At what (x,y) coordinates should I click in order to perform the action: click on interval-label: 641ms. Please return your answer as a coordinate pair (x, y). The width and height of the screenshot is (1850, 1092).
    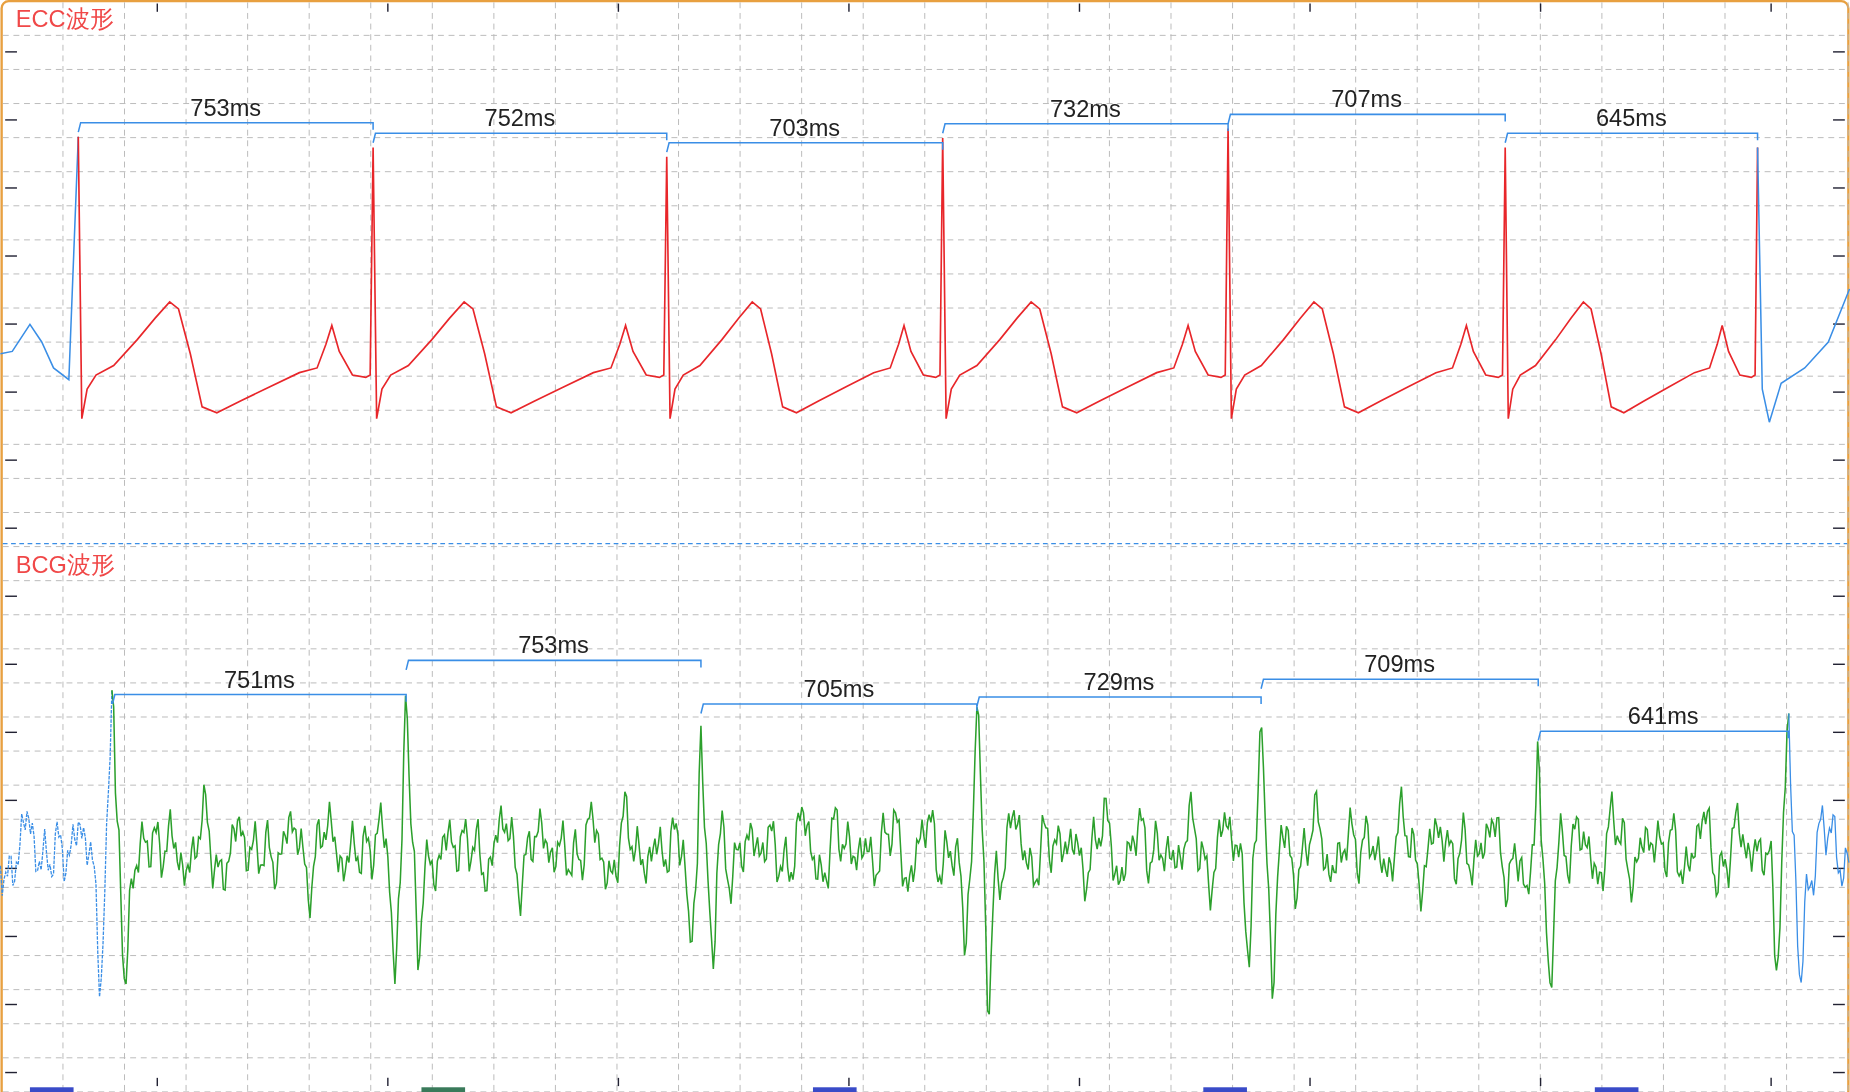
    Looking at the image, I should click on (1663, 716).